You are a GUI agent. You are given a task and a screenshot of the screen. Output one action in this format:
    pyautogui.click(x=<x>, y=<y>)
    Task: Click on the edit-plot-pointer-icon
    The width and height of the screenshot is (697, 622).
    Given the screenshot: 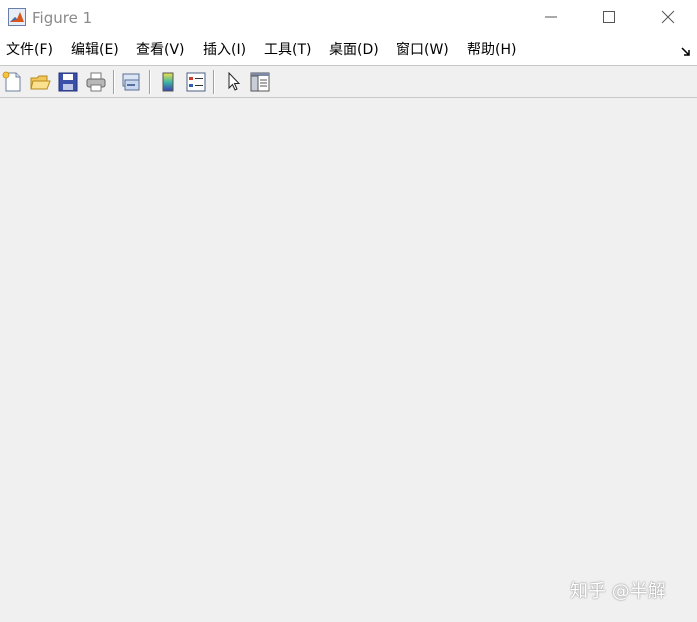 What is the action you would take?
    pyautogui.click(x=234, y=82)
    